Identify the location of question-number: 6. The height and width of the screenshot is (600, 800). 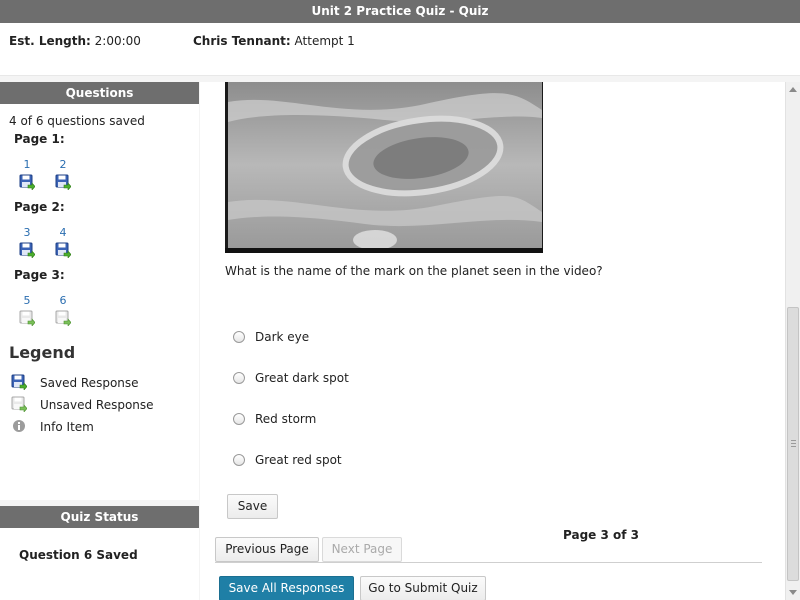
(63, 300).